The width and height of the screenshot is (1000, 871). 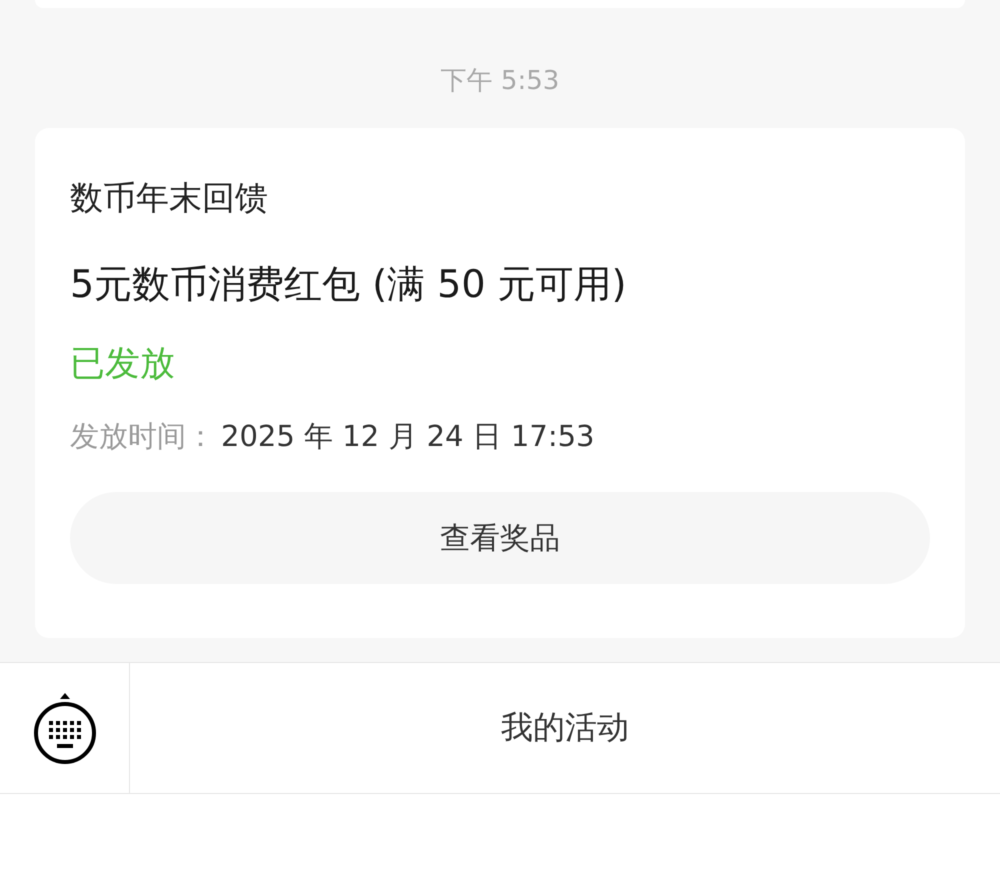 What do you see at coordinates (500, 538) in the screenshot?
I see `view-prize-button: 查看奖品` at bounding box center [500, 538].